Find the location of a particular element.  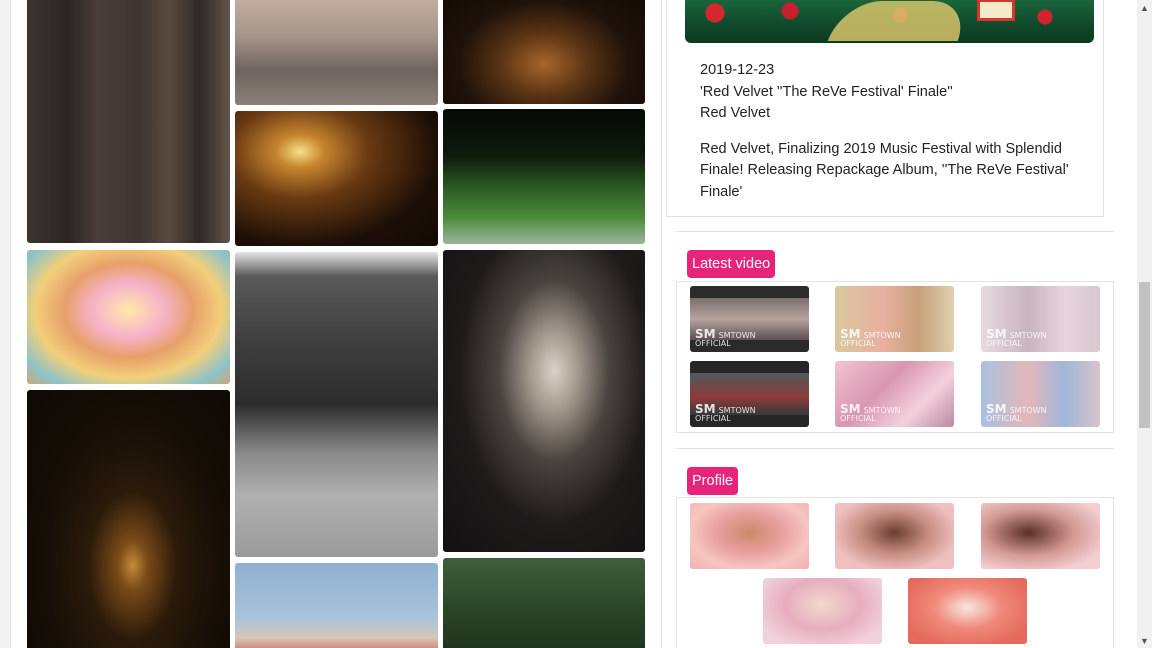

gallery-photo-flower-dress is located at coordinates (544, 52).